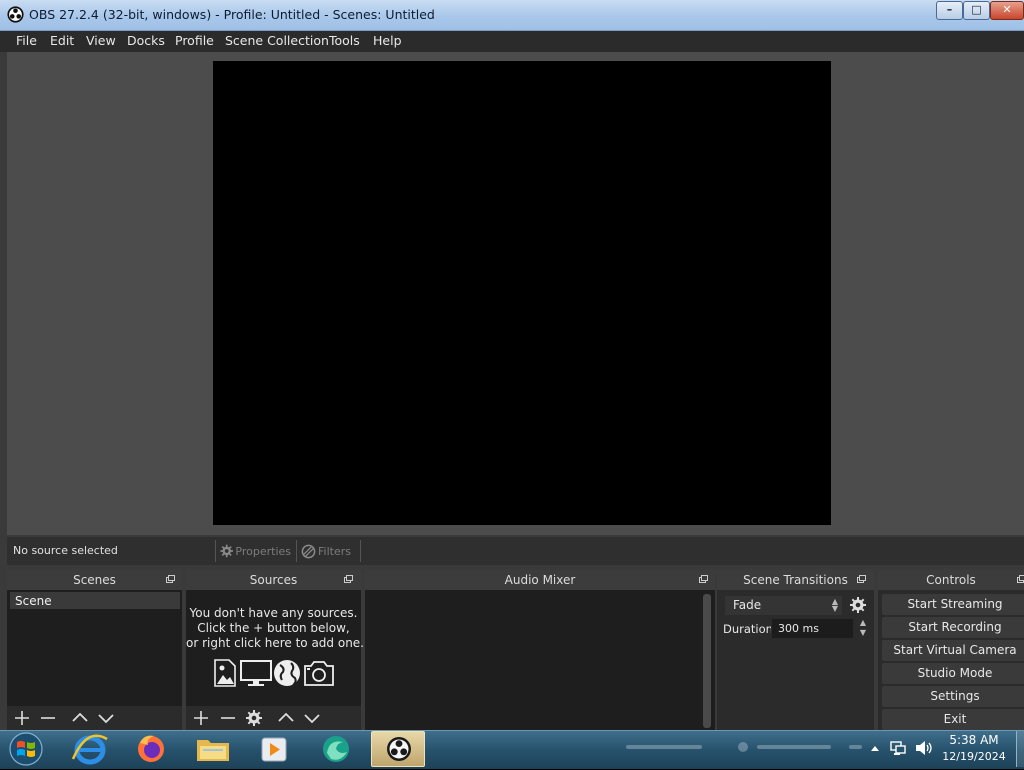 This screenshot has height=770, width=1024. I want to click on gear-icon, so click(226, 551).